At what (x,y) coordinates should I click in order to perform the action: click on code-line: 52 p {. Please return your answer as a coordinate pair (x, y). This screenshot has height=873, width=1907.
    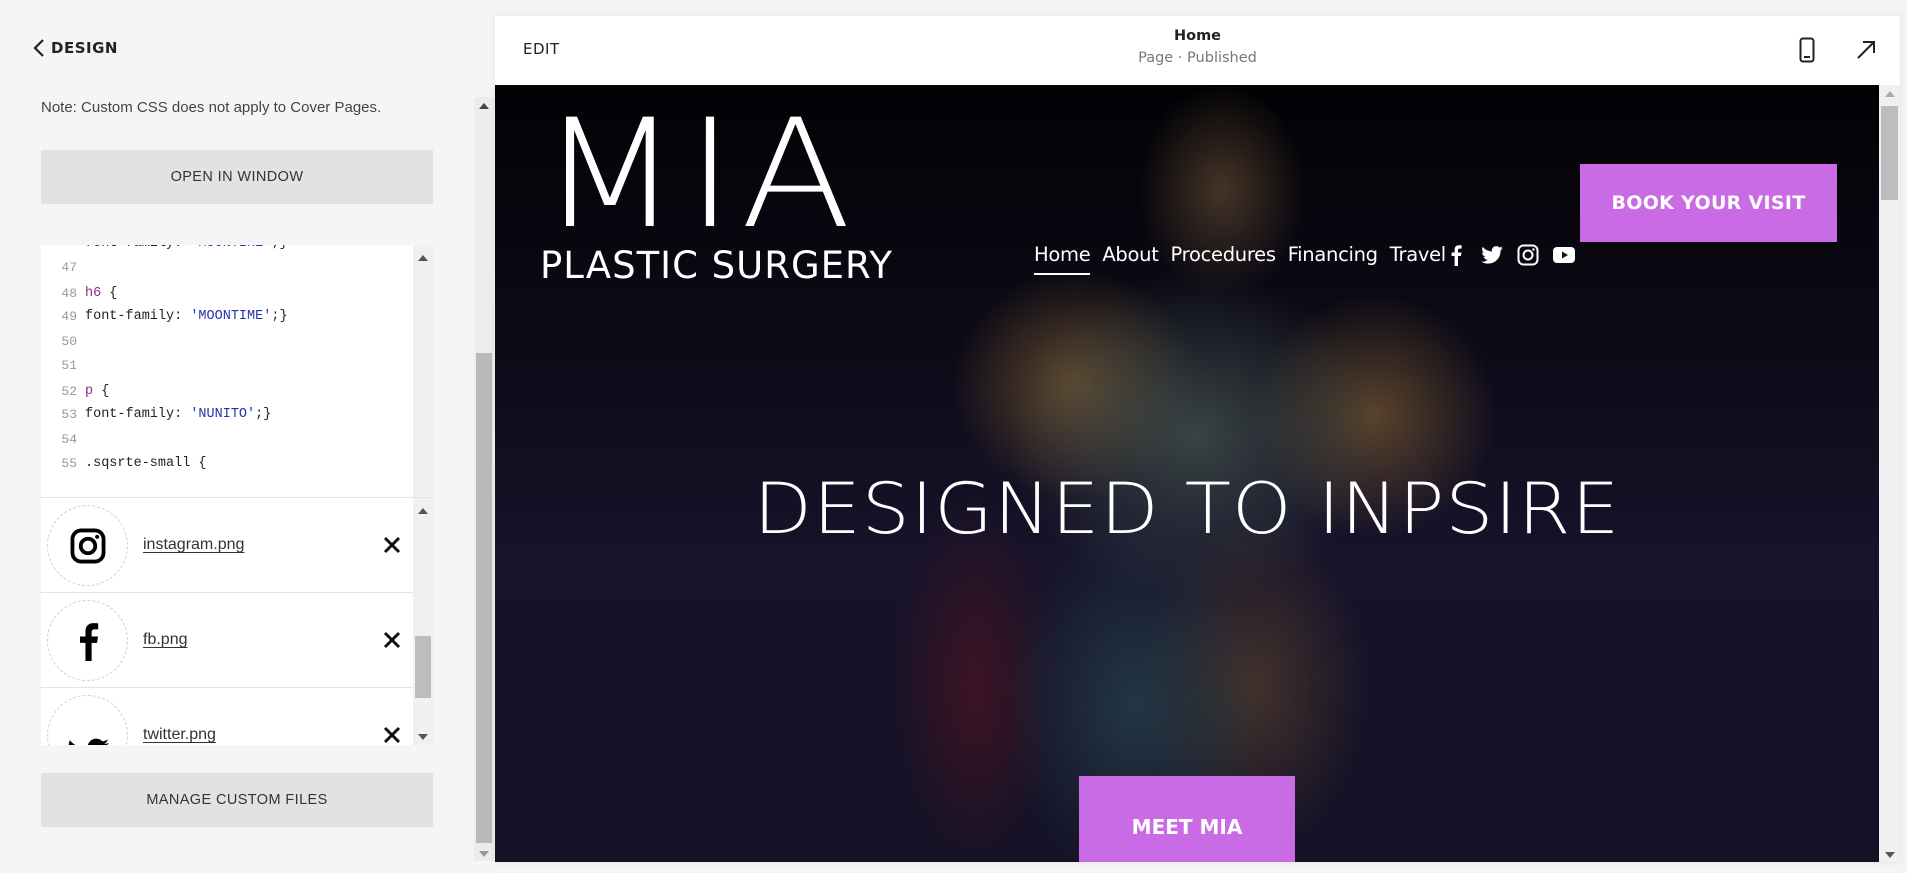
    Looking at the image, I should click on (227, 395).